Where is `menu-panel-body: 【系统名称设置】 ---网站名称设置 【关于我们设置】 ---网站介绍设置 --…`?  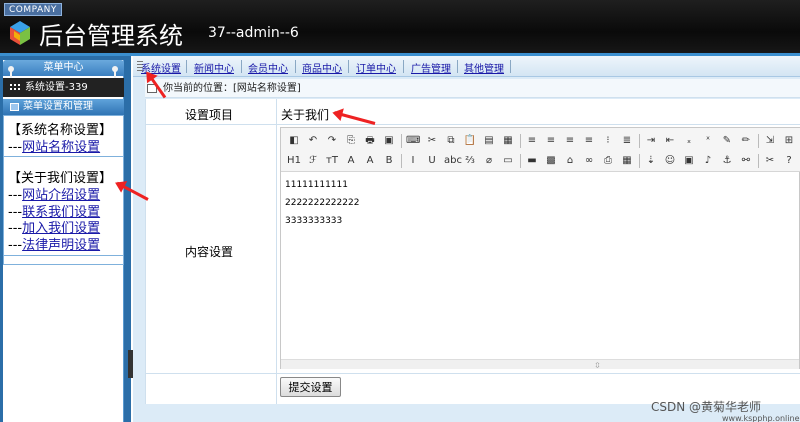
menu-panel-body: 【系统名称设置】 ---网站名称设置 【关于我们设置】 ---网站介绍设置 --… is located at coordinates (63, 190).